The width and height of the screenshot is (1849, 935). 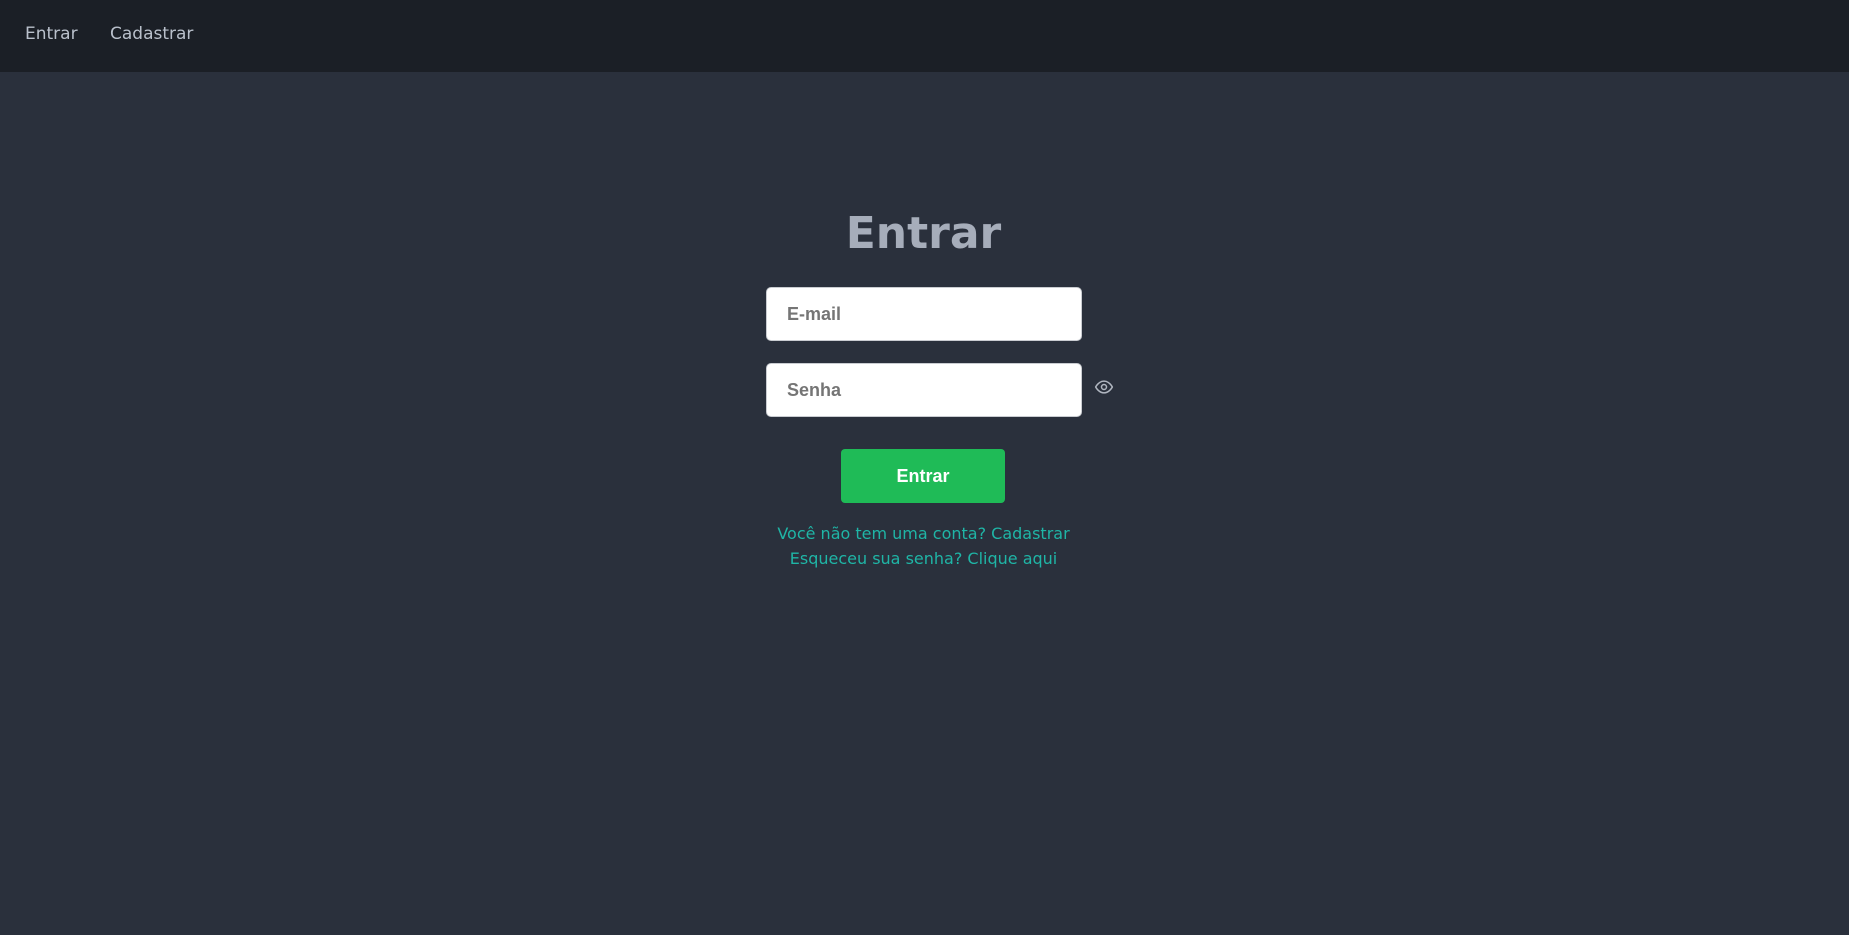 What do you see at coordinates (923, 476) in the screenshot?
I see `login-submit-button: Entrar` at bounding box center [923, 476].